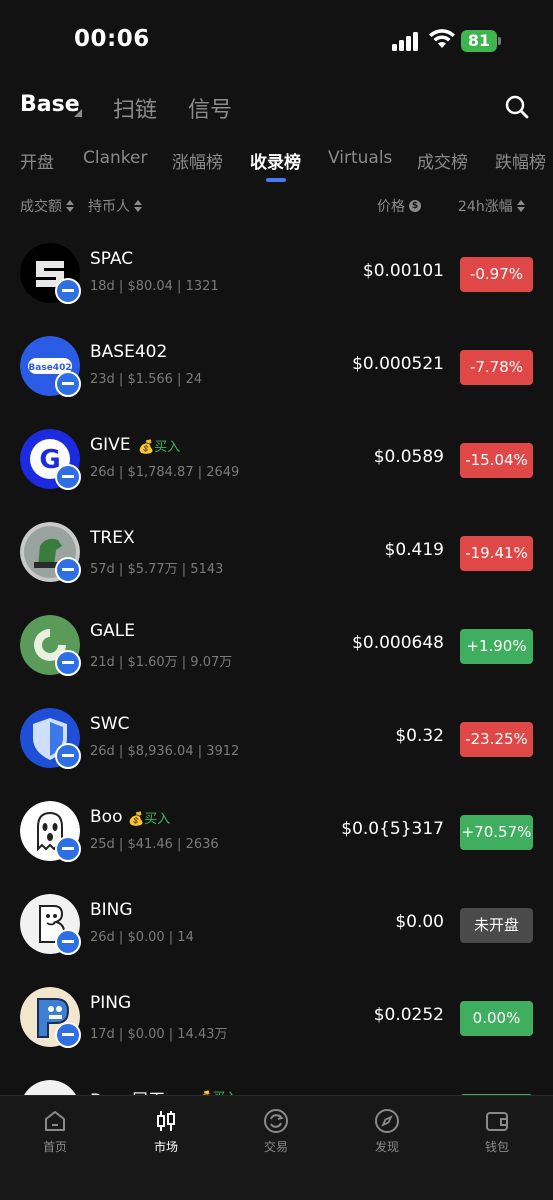 The image size is (553, 1200). What do you see at coordinates (165, 1147) in the screenshot?
I see `nav-market-label: 市场` at bounding box center [165, 1147].